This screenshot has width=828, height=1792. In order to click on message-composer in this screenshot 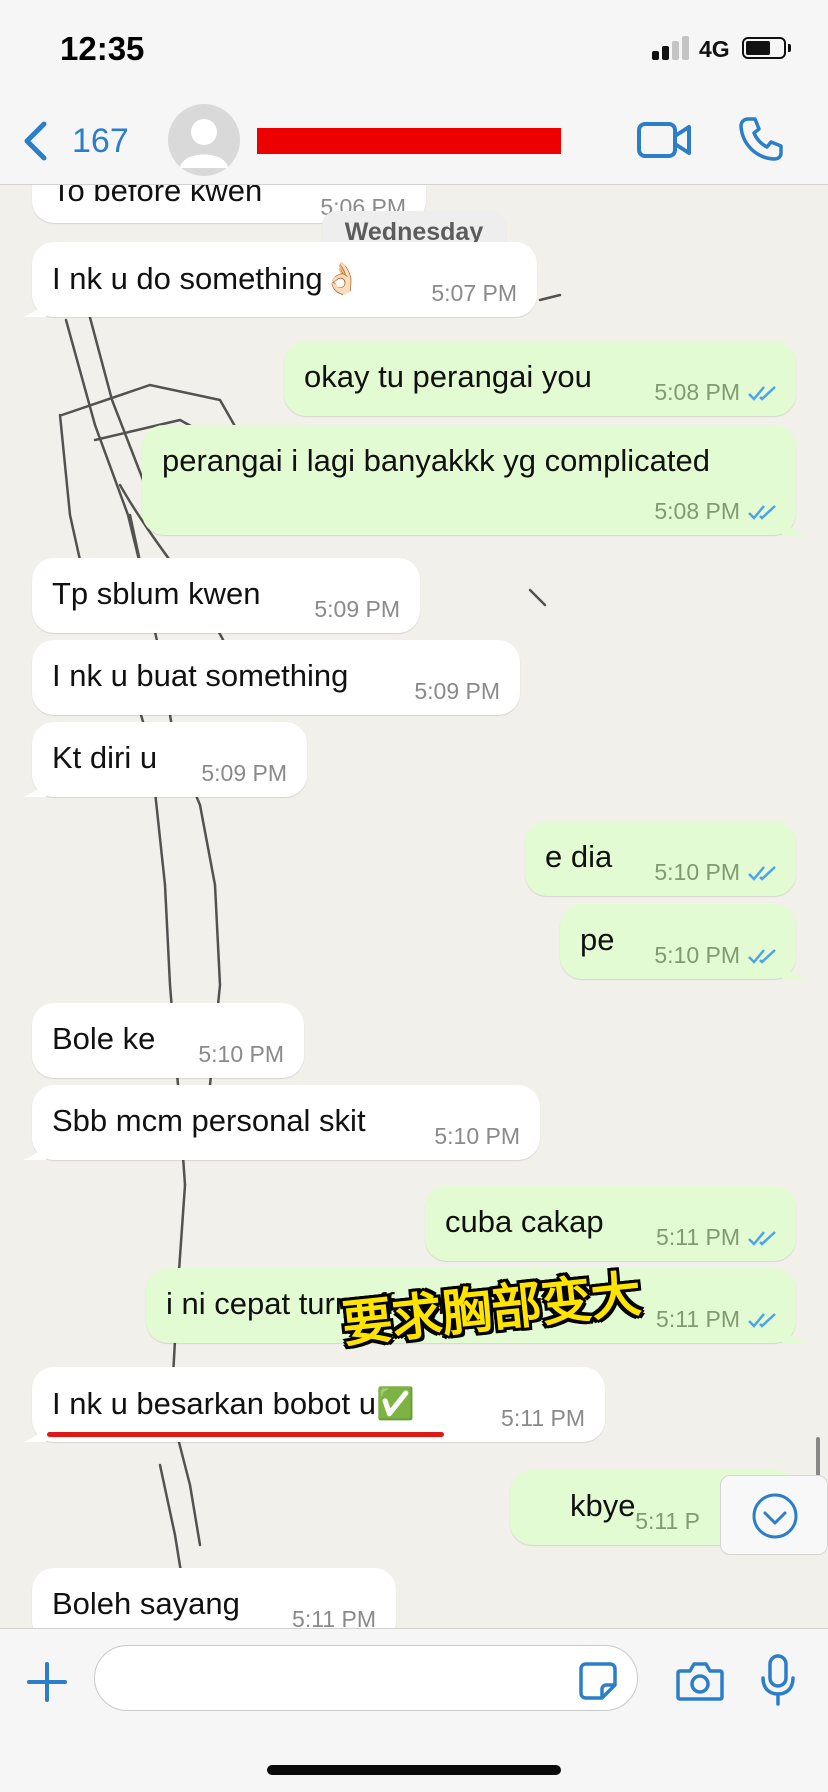, I will do `click(414, 1710)`.